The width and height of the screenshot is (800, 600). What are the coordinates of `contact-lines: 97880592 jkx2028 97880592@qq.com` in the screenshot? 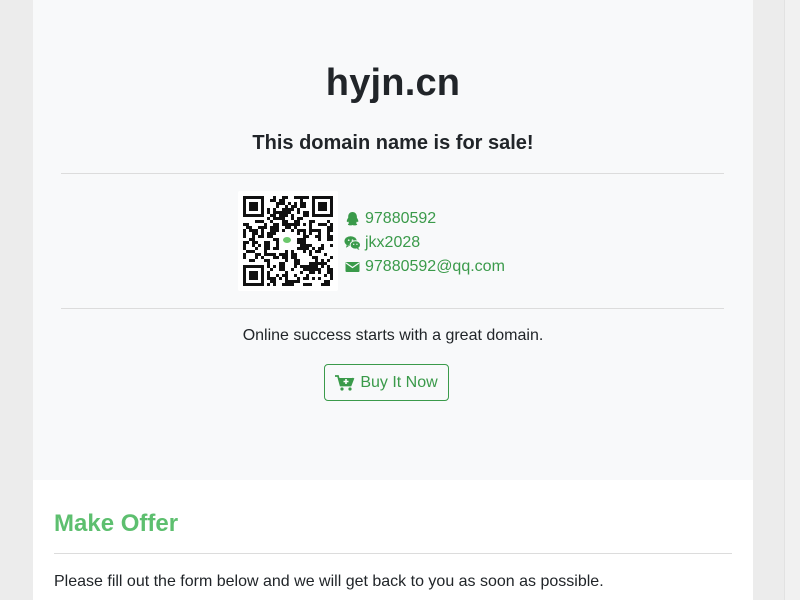 It's located at (464, 243).